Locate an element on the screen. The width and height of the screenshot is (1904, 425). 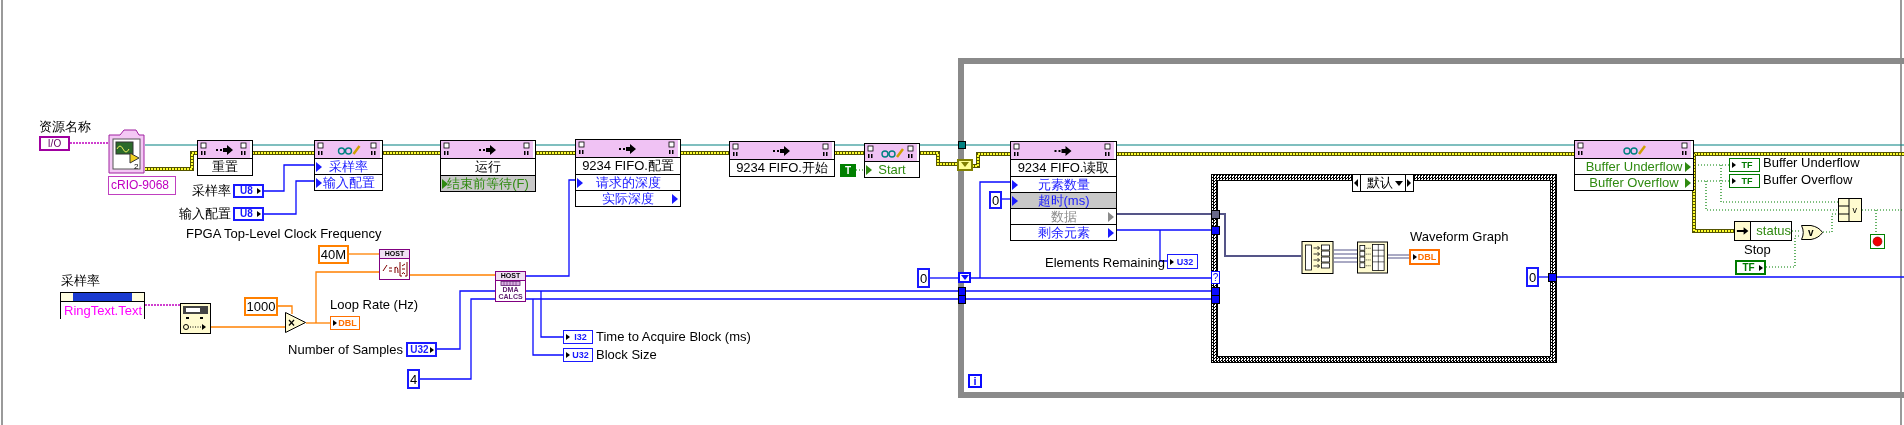
node-terminal: Start is located at coordinates (892, 169).